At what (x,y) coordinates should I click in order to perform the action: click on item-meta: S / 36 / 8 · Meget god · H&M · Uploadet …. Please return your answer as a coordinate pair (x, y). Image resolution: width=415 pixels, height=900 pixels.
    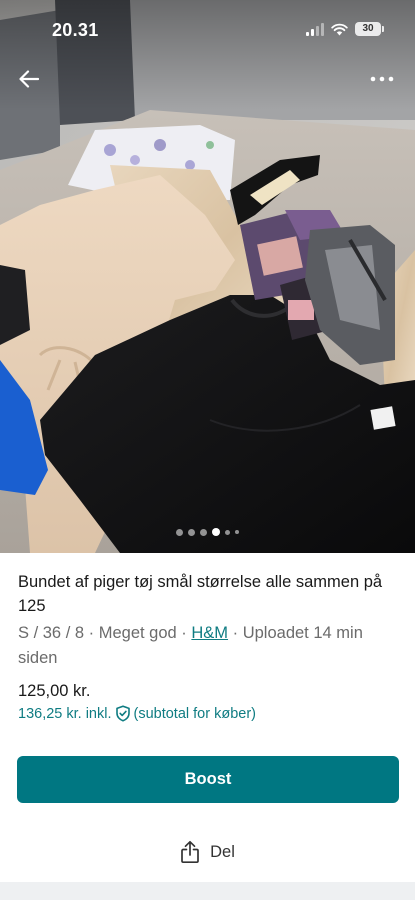
    Looking at the image, I should click on (208, 646).